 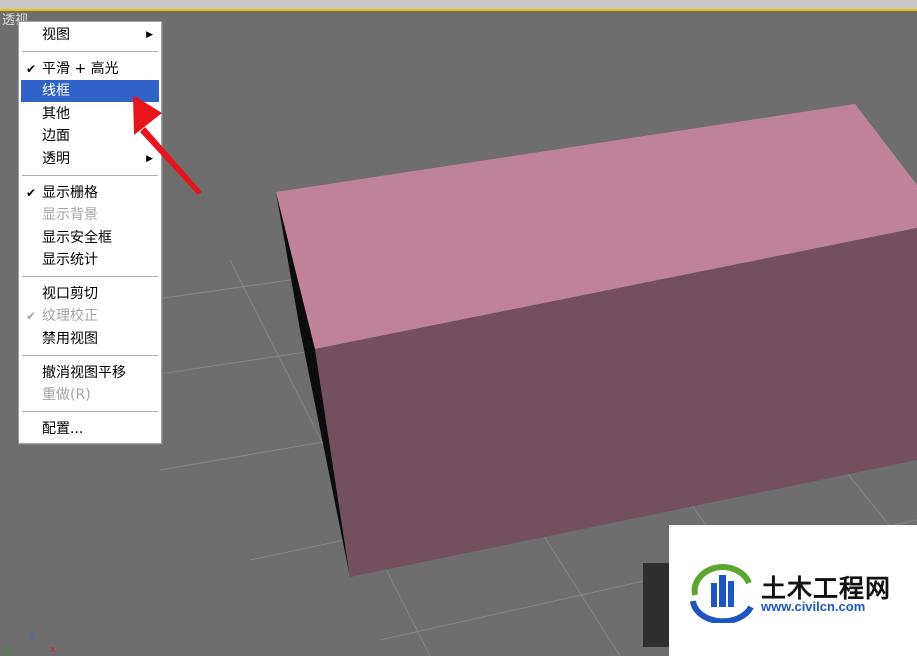 I want to click on menu-item-label: 撤消视图平移, so click(x=84, y=373).